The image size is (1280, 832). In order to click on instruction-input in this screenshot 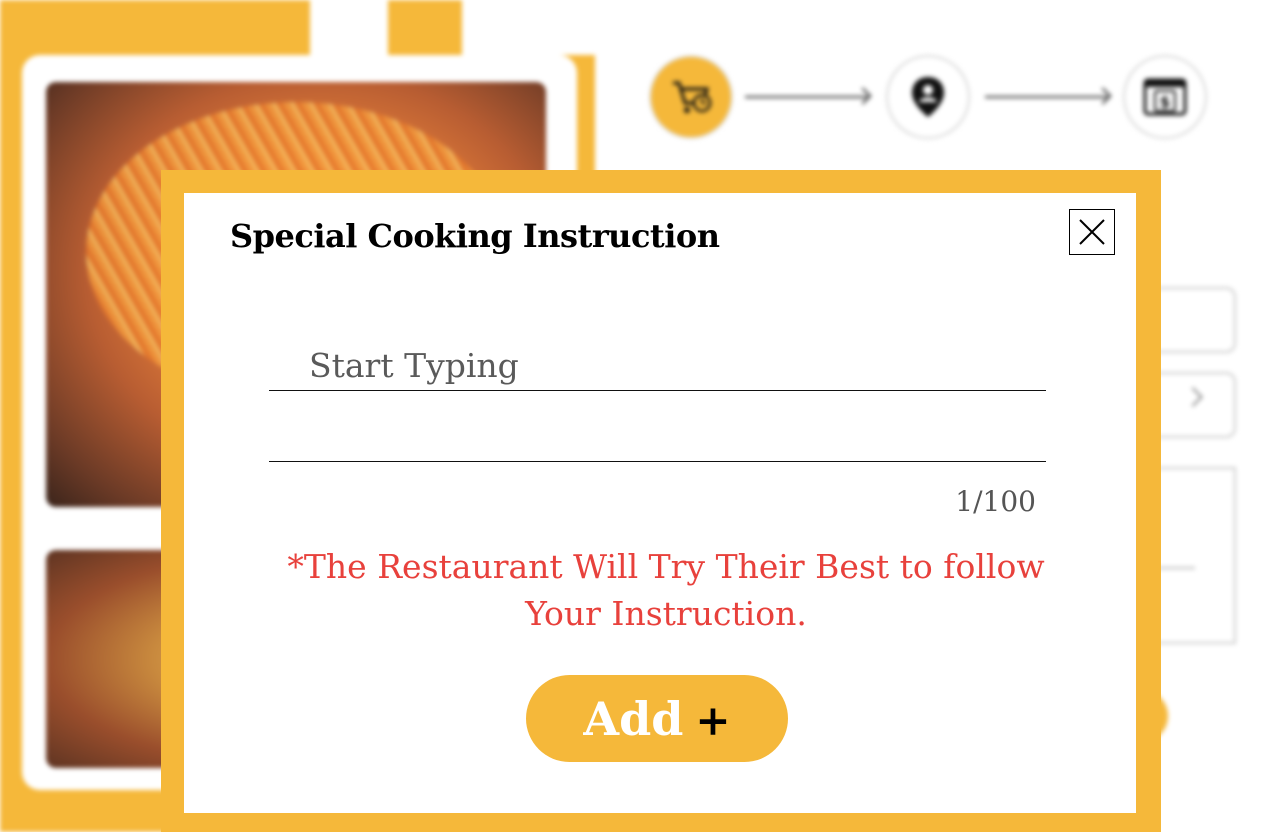, I will do `click(657, 366)`.